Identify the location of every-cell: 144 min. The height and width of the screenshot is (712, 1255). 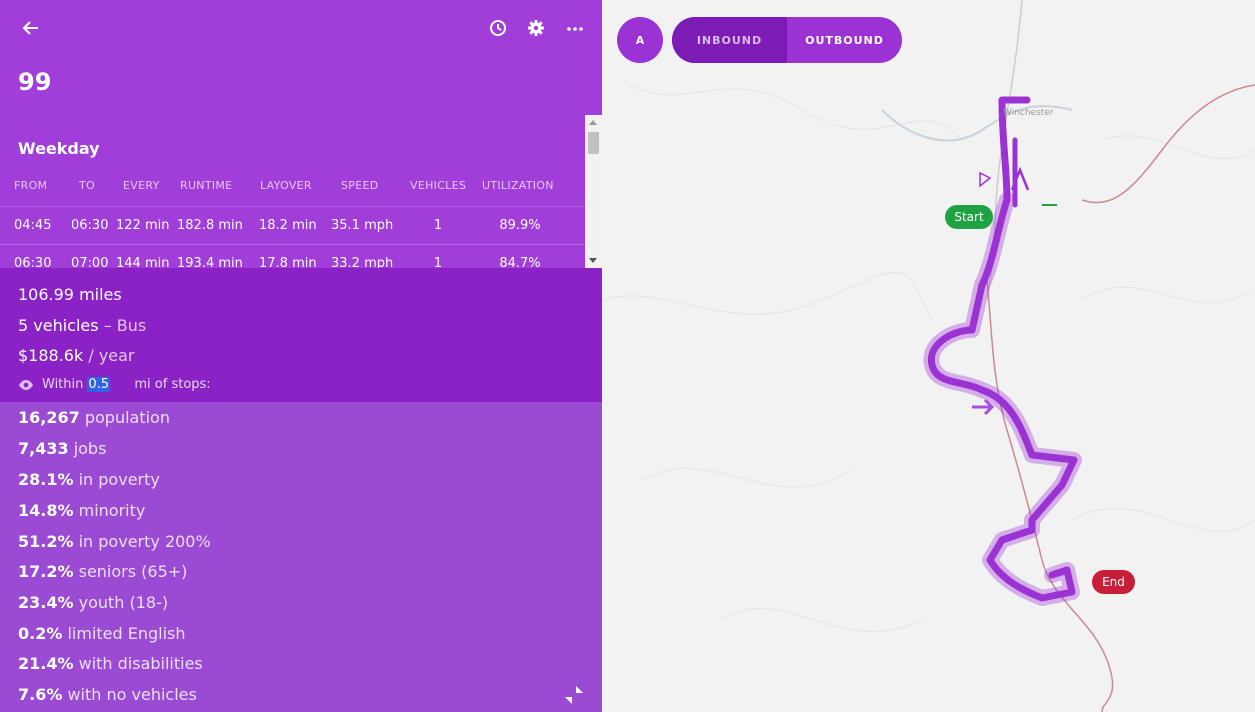
(143, 262).